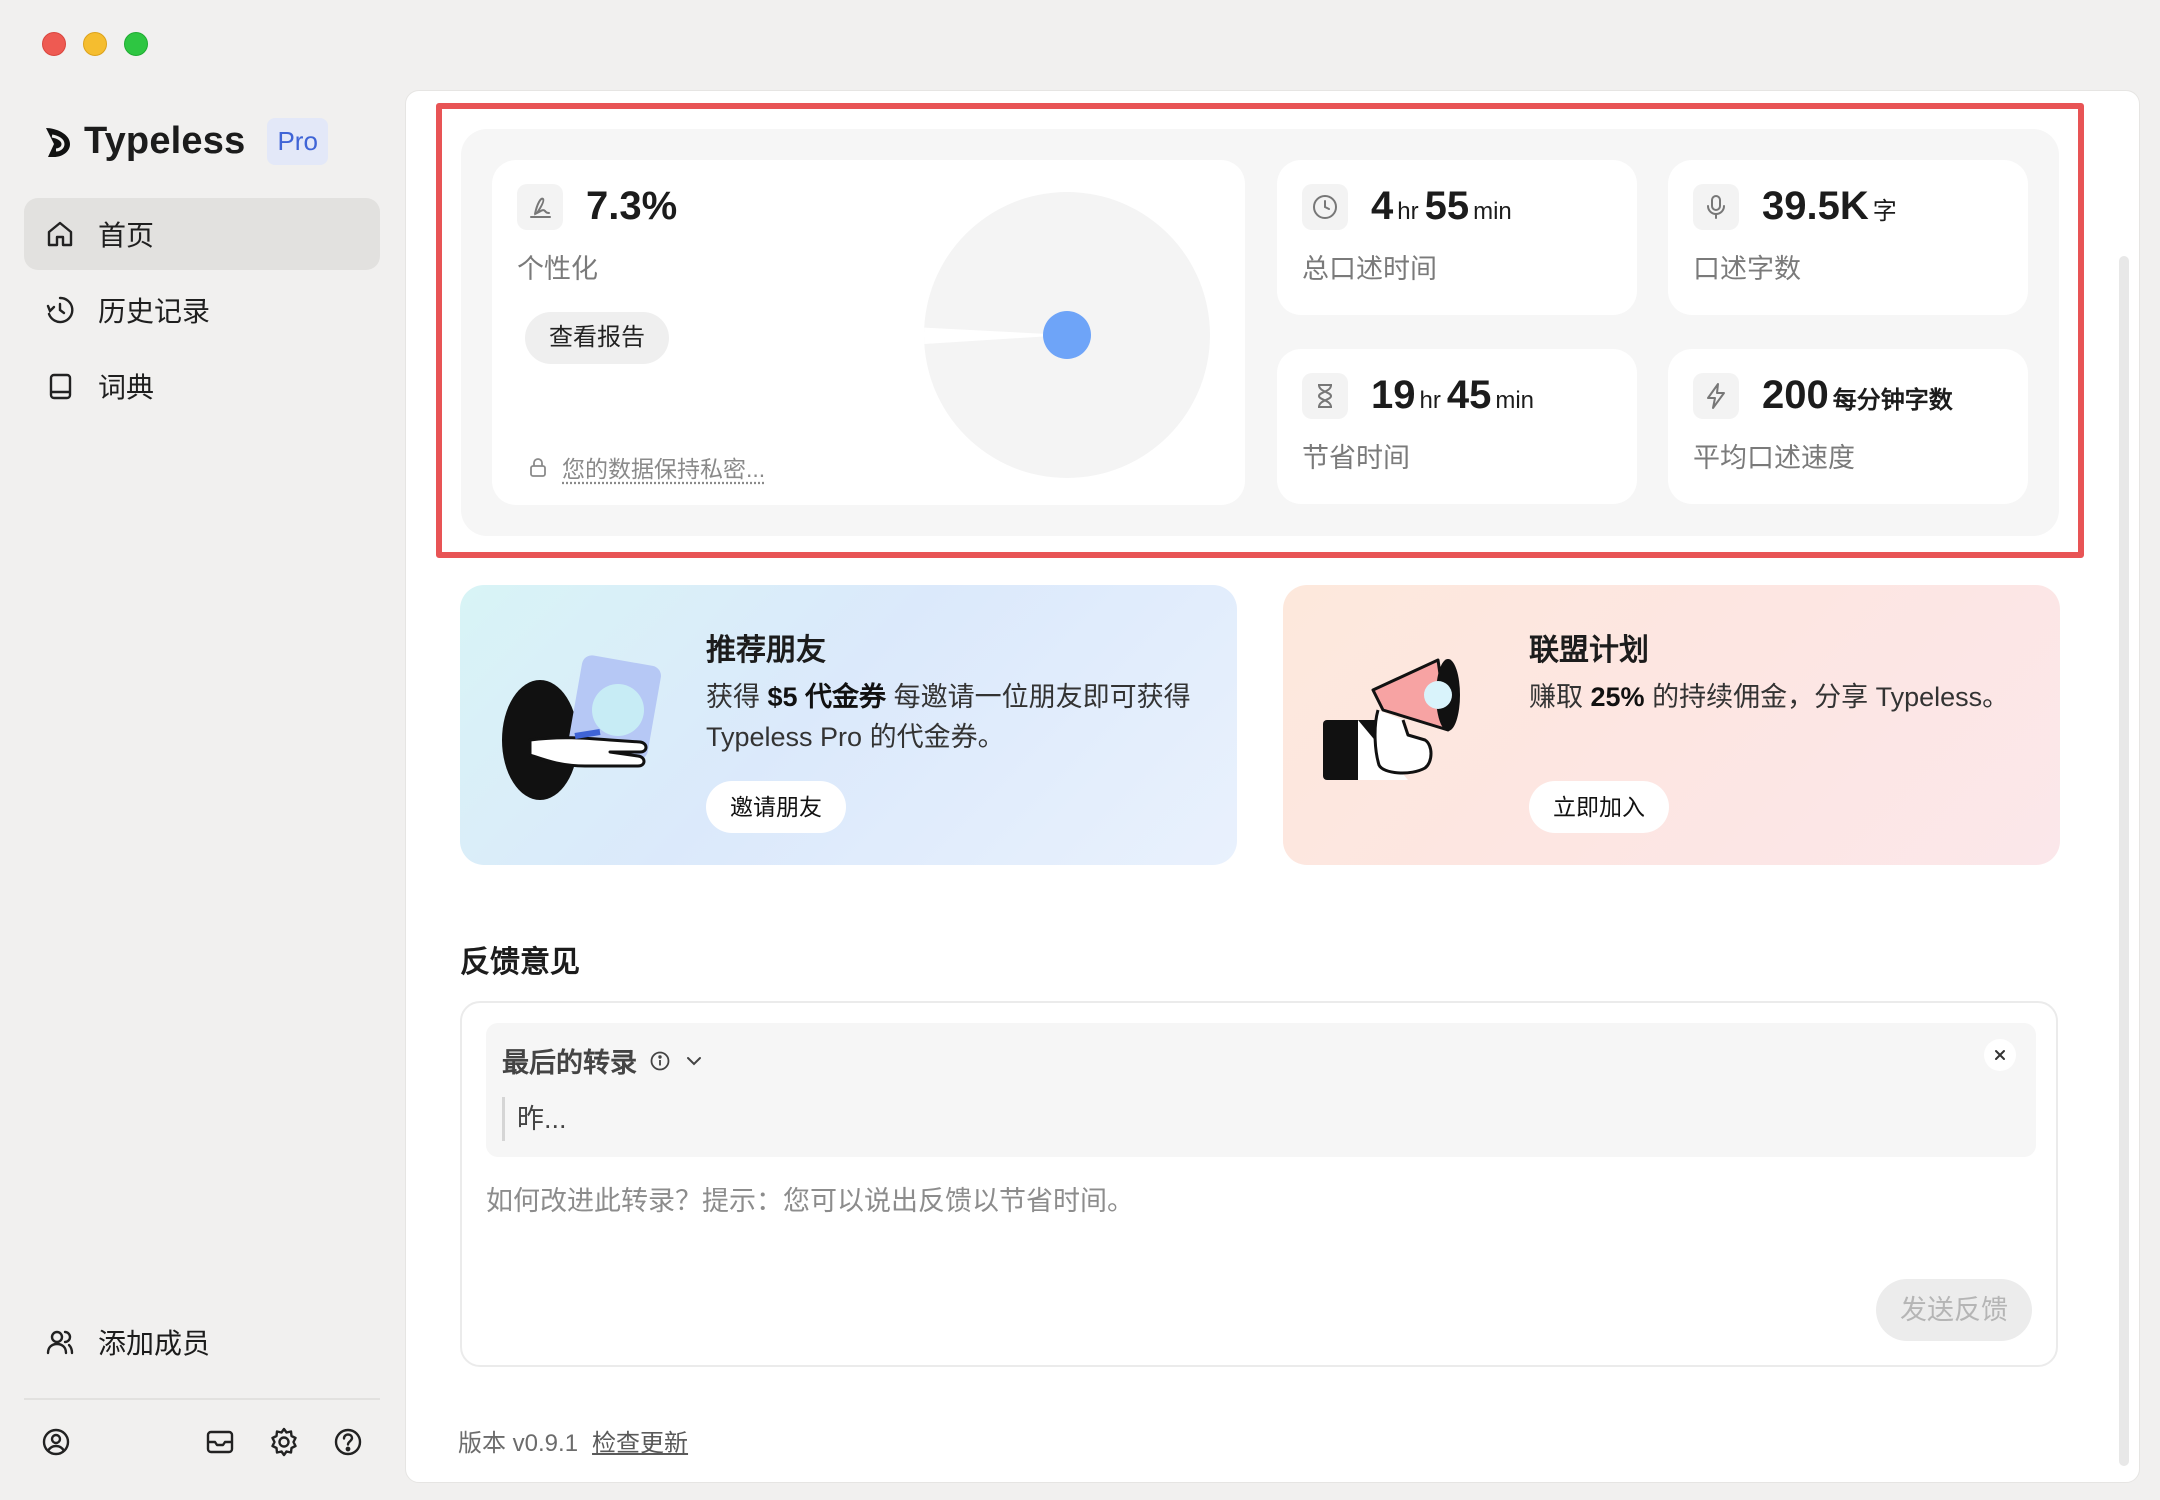 This screenshot has width=2160, height=1500. I want to click on word-count-number: 39.5K, so click(1815, 206).